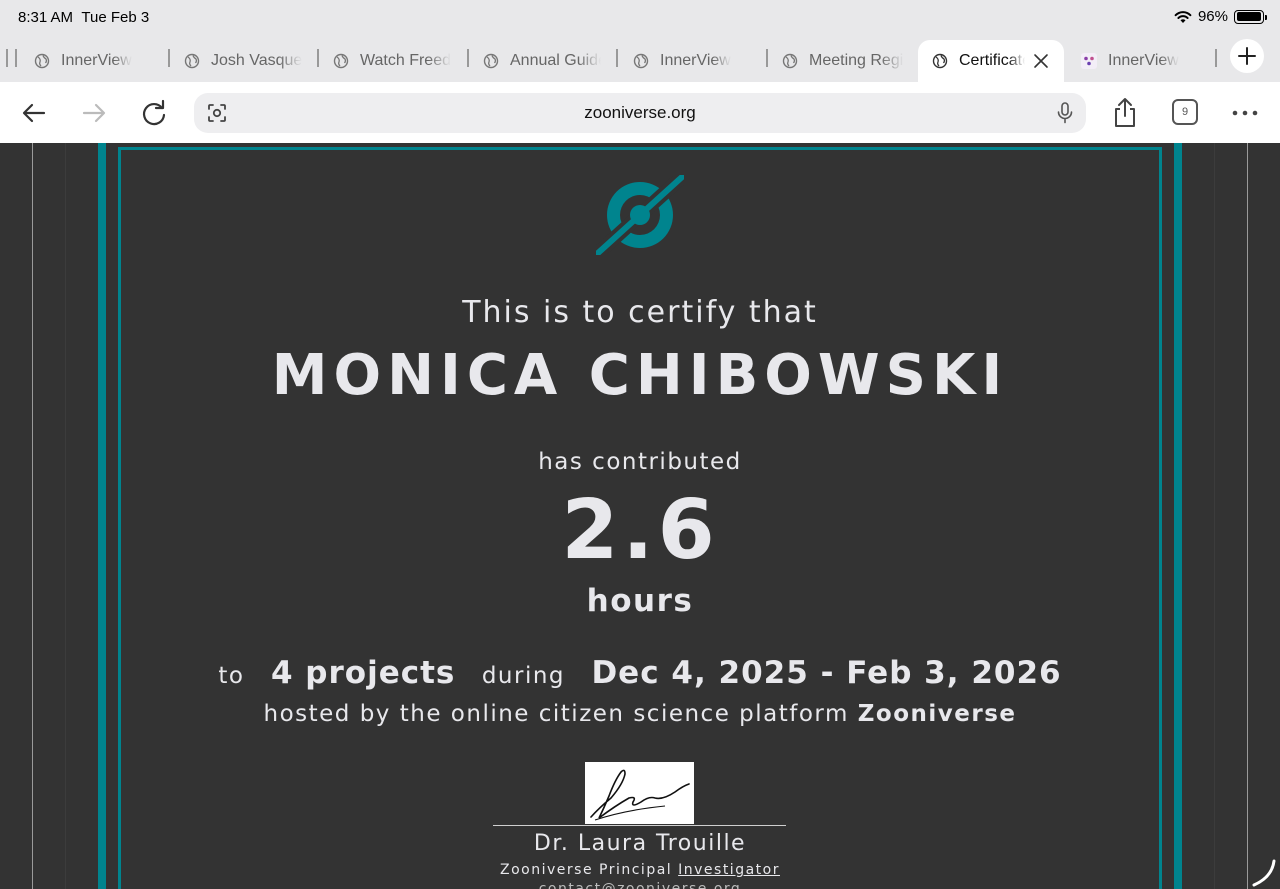 Image resolution: width=1280 pixels, height=889 pixels. What do you see at coordinates (640, 530) in the screenshot?
I see `contribution-value: 2.6` at bounding box center [640, 530].